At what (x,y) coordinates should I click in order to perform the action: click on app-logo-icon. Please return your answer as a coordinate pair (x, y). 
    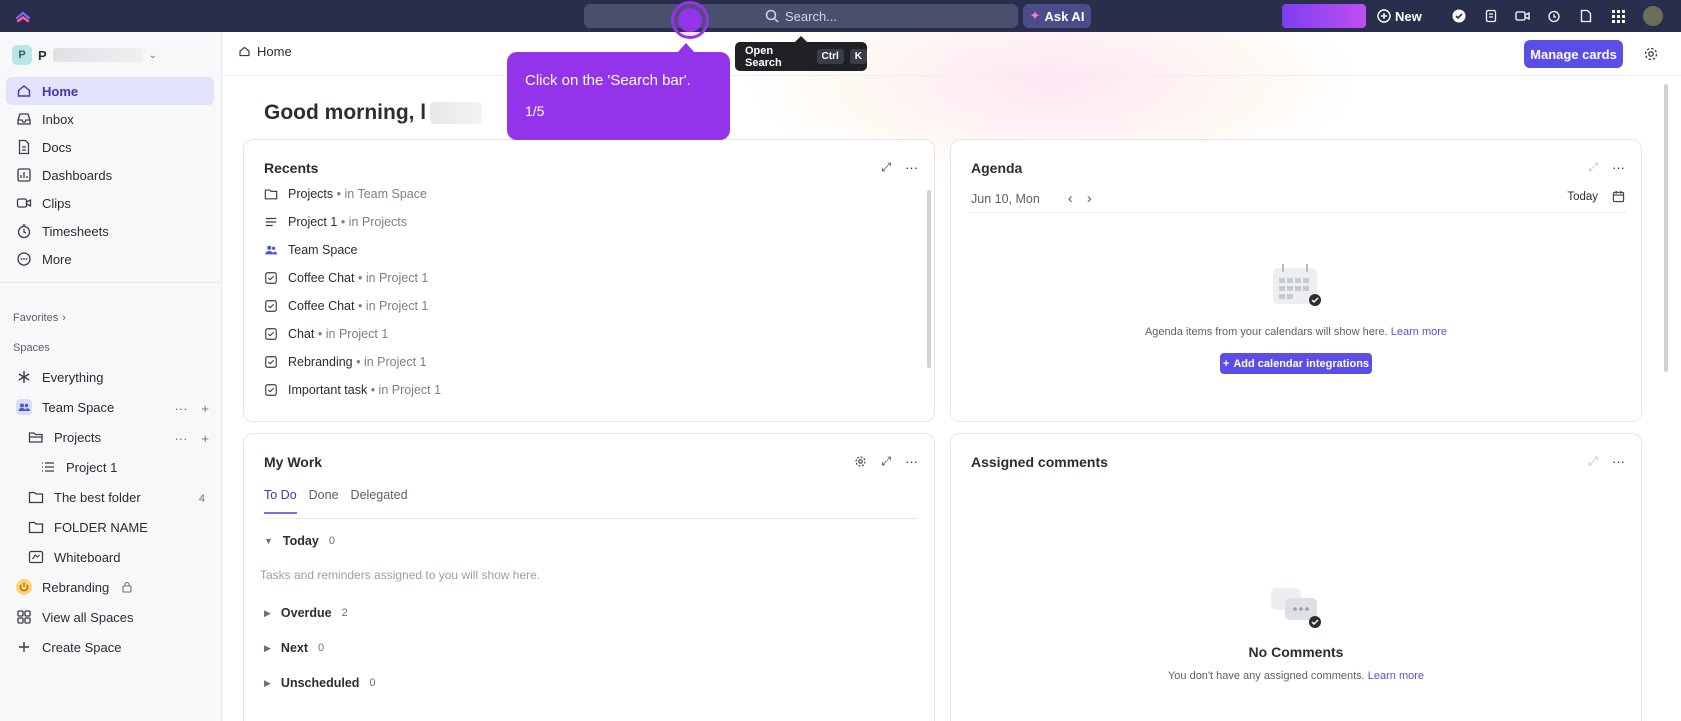
    Looking at the image, I should click on (23, 16).